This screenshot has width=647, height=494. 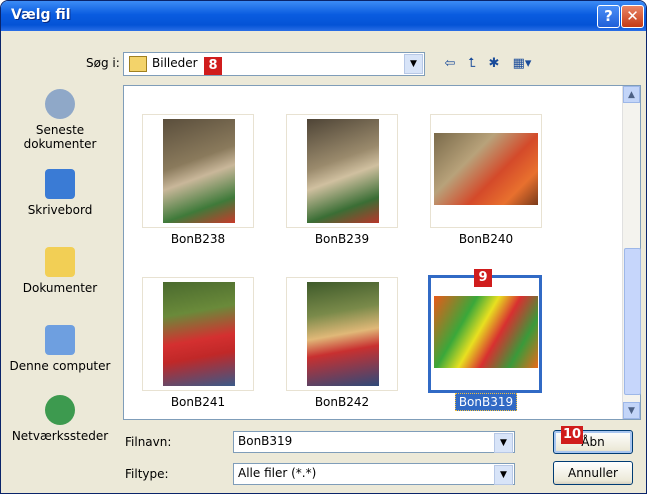 What do you see at coordinates (631, 94) in the screenshot?
I see `scroll-up-icon: ▲` at bounding box center [631, 94].